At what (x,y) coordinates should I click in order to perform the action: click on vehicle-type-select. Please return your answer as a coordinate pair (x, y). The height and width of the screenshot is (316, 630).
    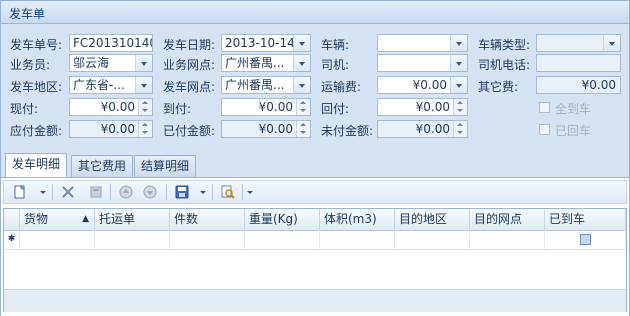
    Looking at the image, I should click on (578, 43).